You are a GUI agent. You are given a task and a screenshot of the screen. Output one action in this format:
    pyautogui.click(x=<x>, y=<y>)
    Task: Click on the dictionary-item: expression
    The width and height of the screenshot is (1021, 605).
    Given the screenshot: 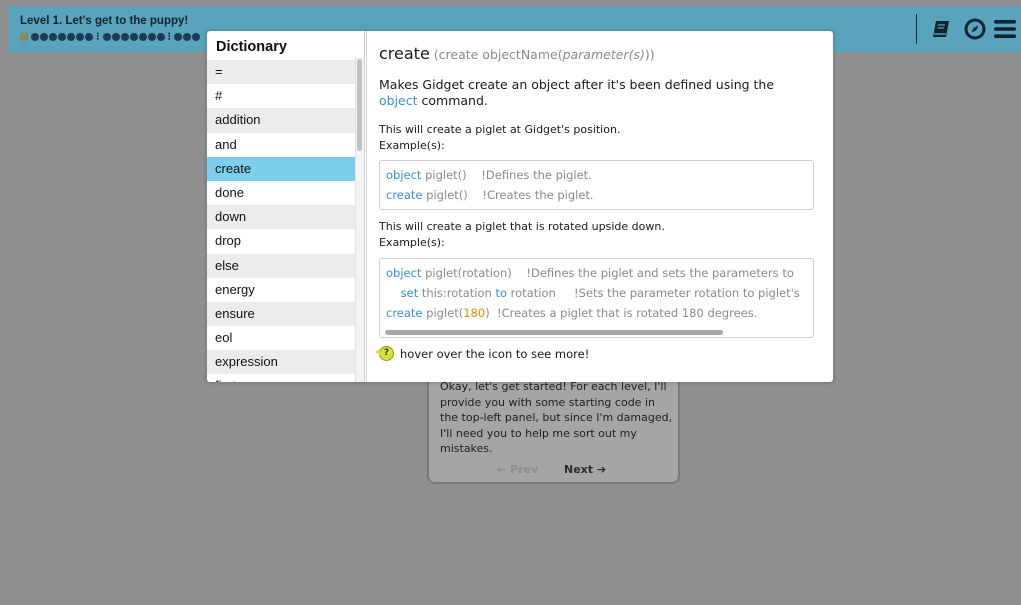 What is the action you would take?
    pyautogui.click(x=281, y=362)
    